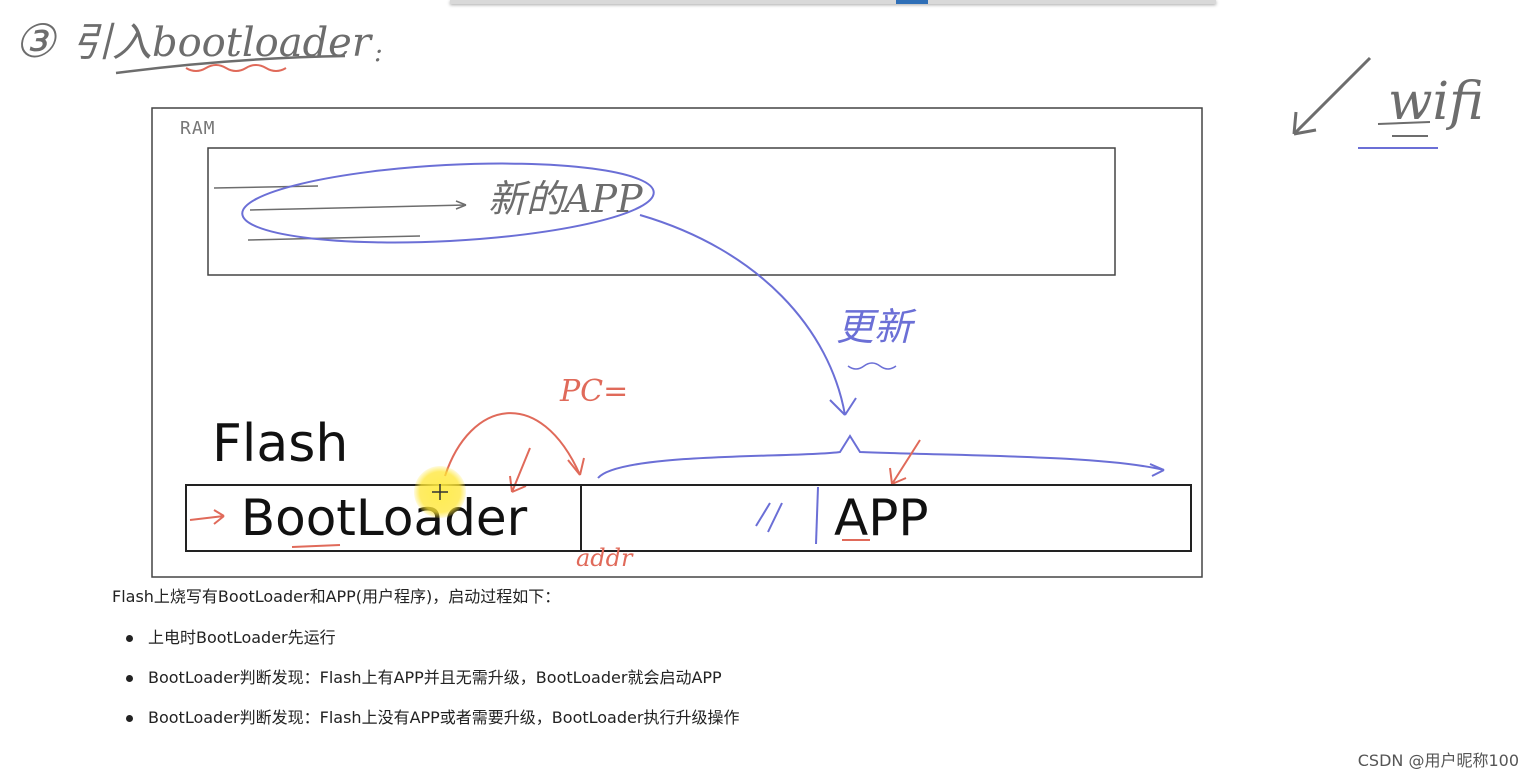  What do you see at coordinates (1438, 760) in the screenshot?
I see `watermark: CSDN @用户昵称100` at bounding box center [1438, 760].